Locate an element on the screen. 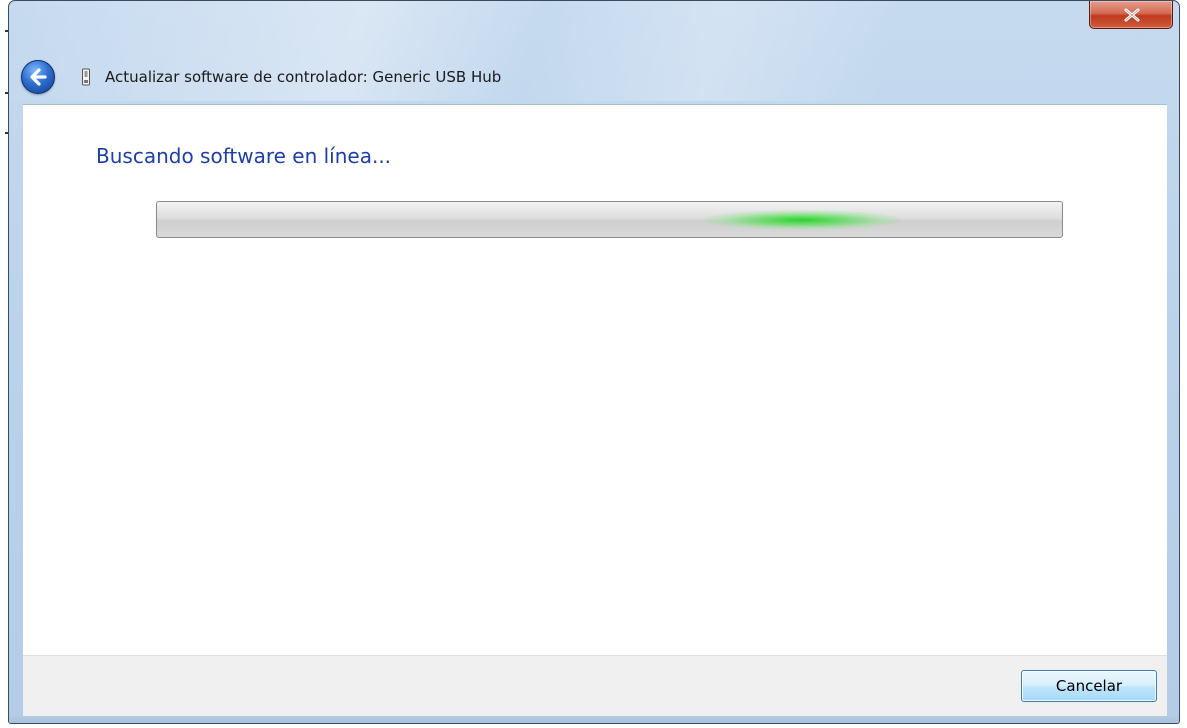  progress-bar is located at coordinates (609, 219).